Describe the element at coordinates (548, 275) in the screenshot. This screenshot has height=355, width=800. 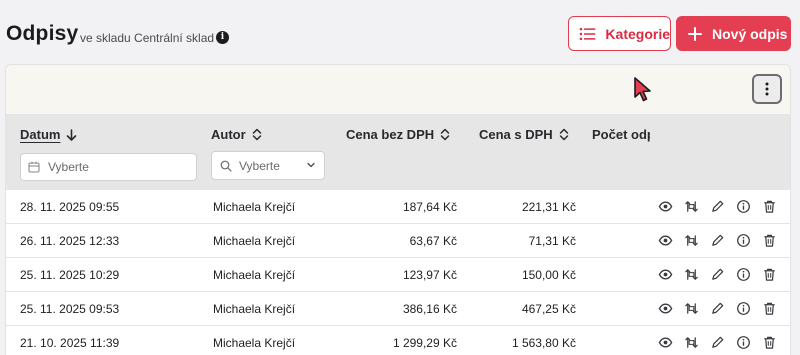
I see `cell-cena-s-dph: 150,00 Kč` at that location.